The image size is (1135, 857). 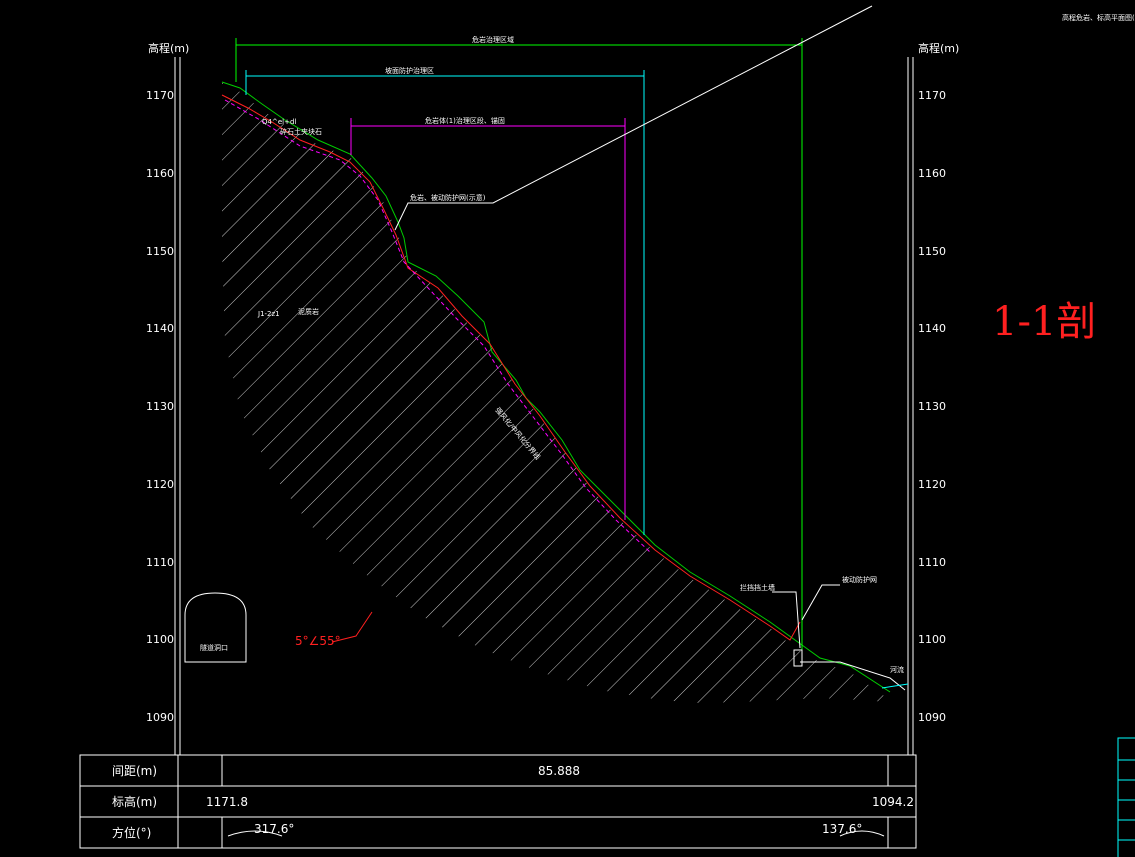 I want to click on rock-ref-2: 碎石土夹块石, so click(x=301, y=131).